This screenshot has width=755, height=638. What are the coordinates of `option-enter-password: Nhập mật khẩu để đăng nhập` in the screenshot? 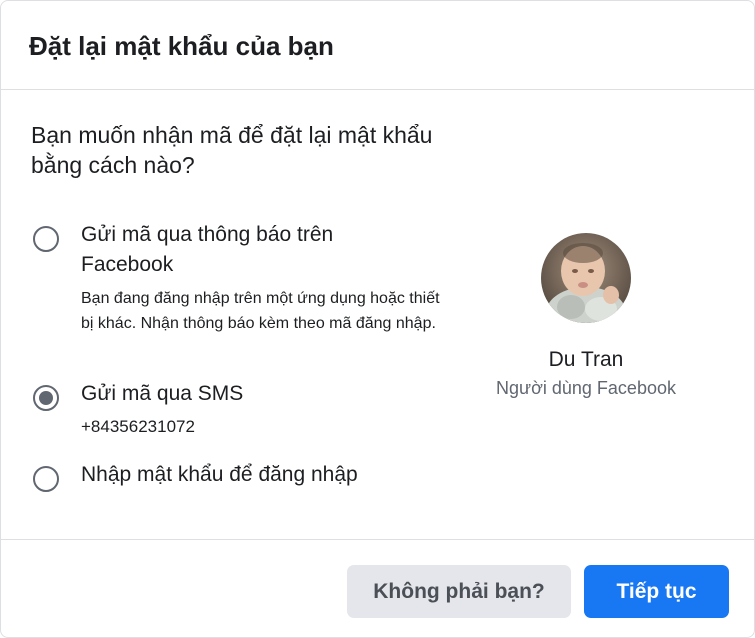 It's located at (195, 476).